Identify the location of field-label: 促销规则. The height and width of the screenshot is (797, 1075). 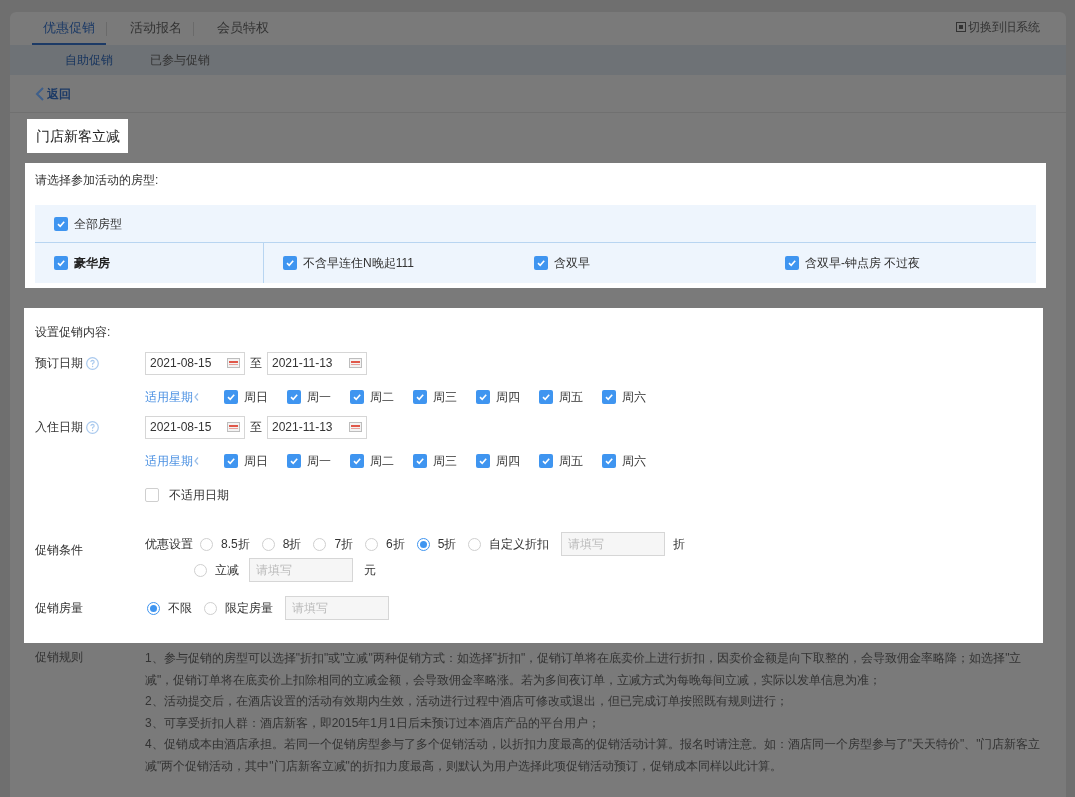
(59, 657).